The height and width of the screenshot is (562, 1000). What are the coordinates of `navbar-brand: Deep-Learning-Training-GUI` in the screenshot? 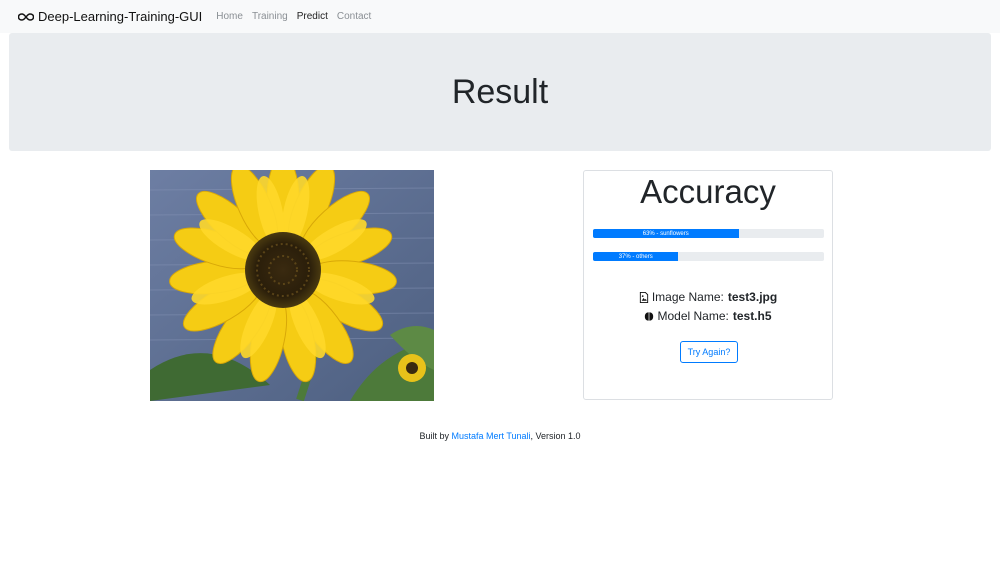 It's located at (110, 16).